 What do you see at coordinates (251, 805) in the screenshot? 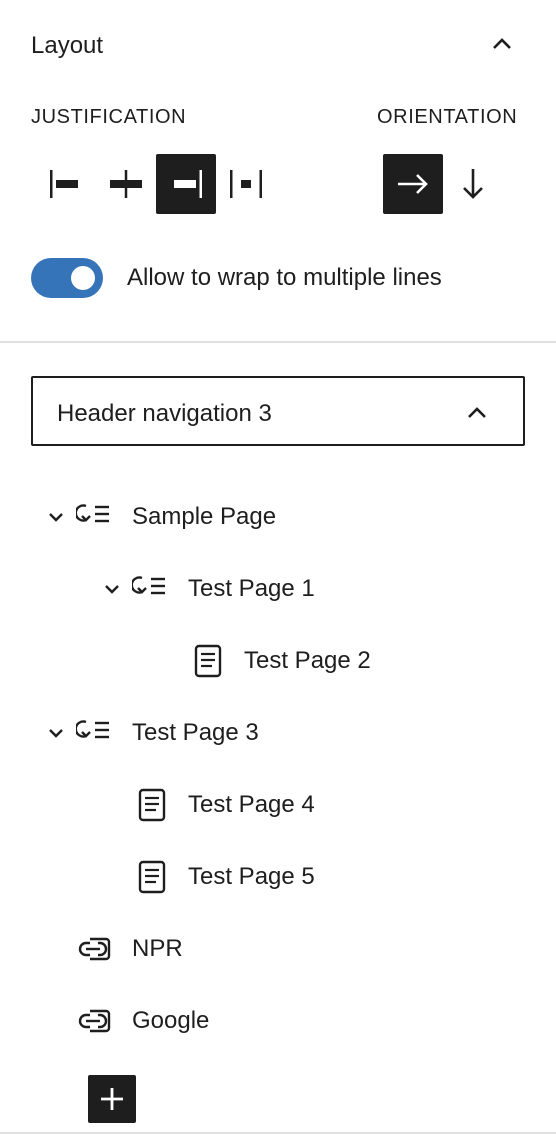
I see `tree-item-label: Test Page 4` at bounding box center [251, 805].